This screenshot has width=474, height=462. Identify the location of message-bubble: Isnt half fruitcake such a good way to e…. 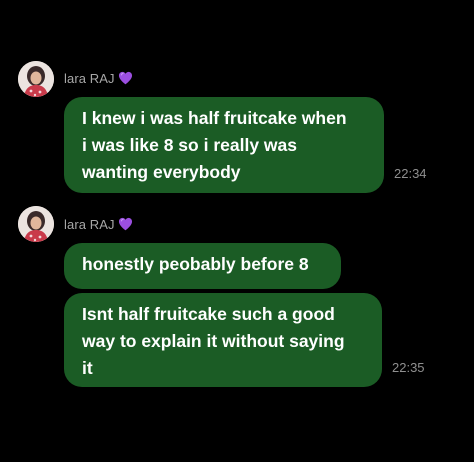
(223, 340).